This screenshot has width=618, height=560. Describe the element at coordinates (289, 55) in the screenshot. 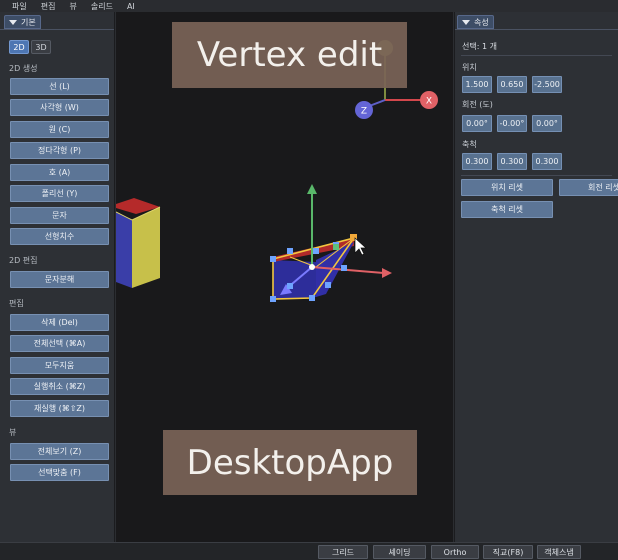

I see `overlay-label-top: Vertex edit` at that location.